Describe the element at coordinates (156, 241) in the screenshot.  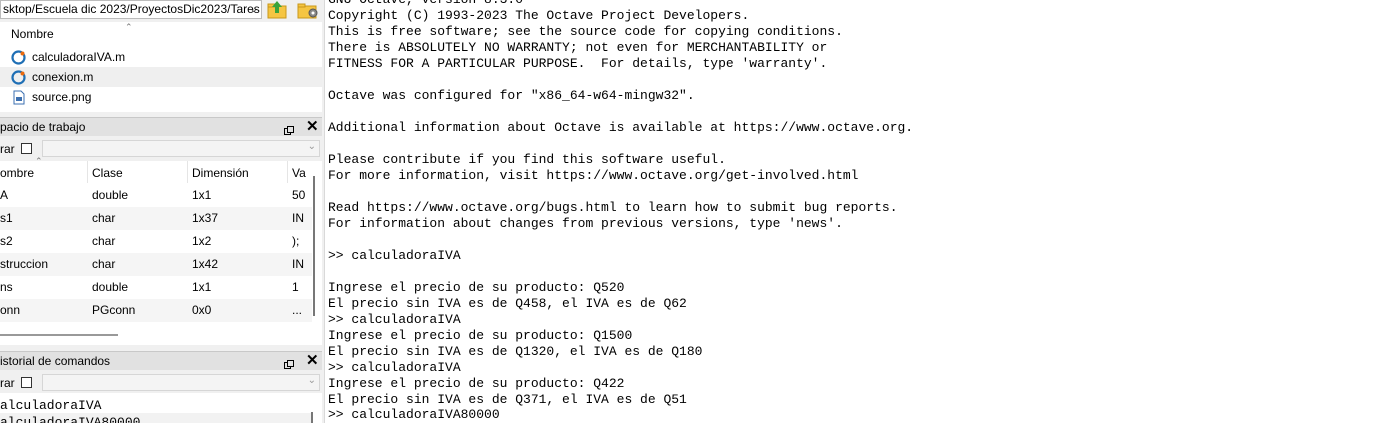
I see `table-row: s2 char 1x2 );` at that location.